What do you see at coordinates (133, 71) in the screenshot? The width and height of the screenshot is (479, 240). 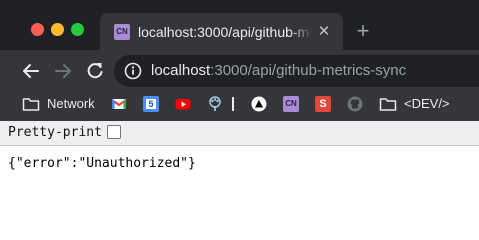 I see `site-info-icon` at bounding box center [133, 71].